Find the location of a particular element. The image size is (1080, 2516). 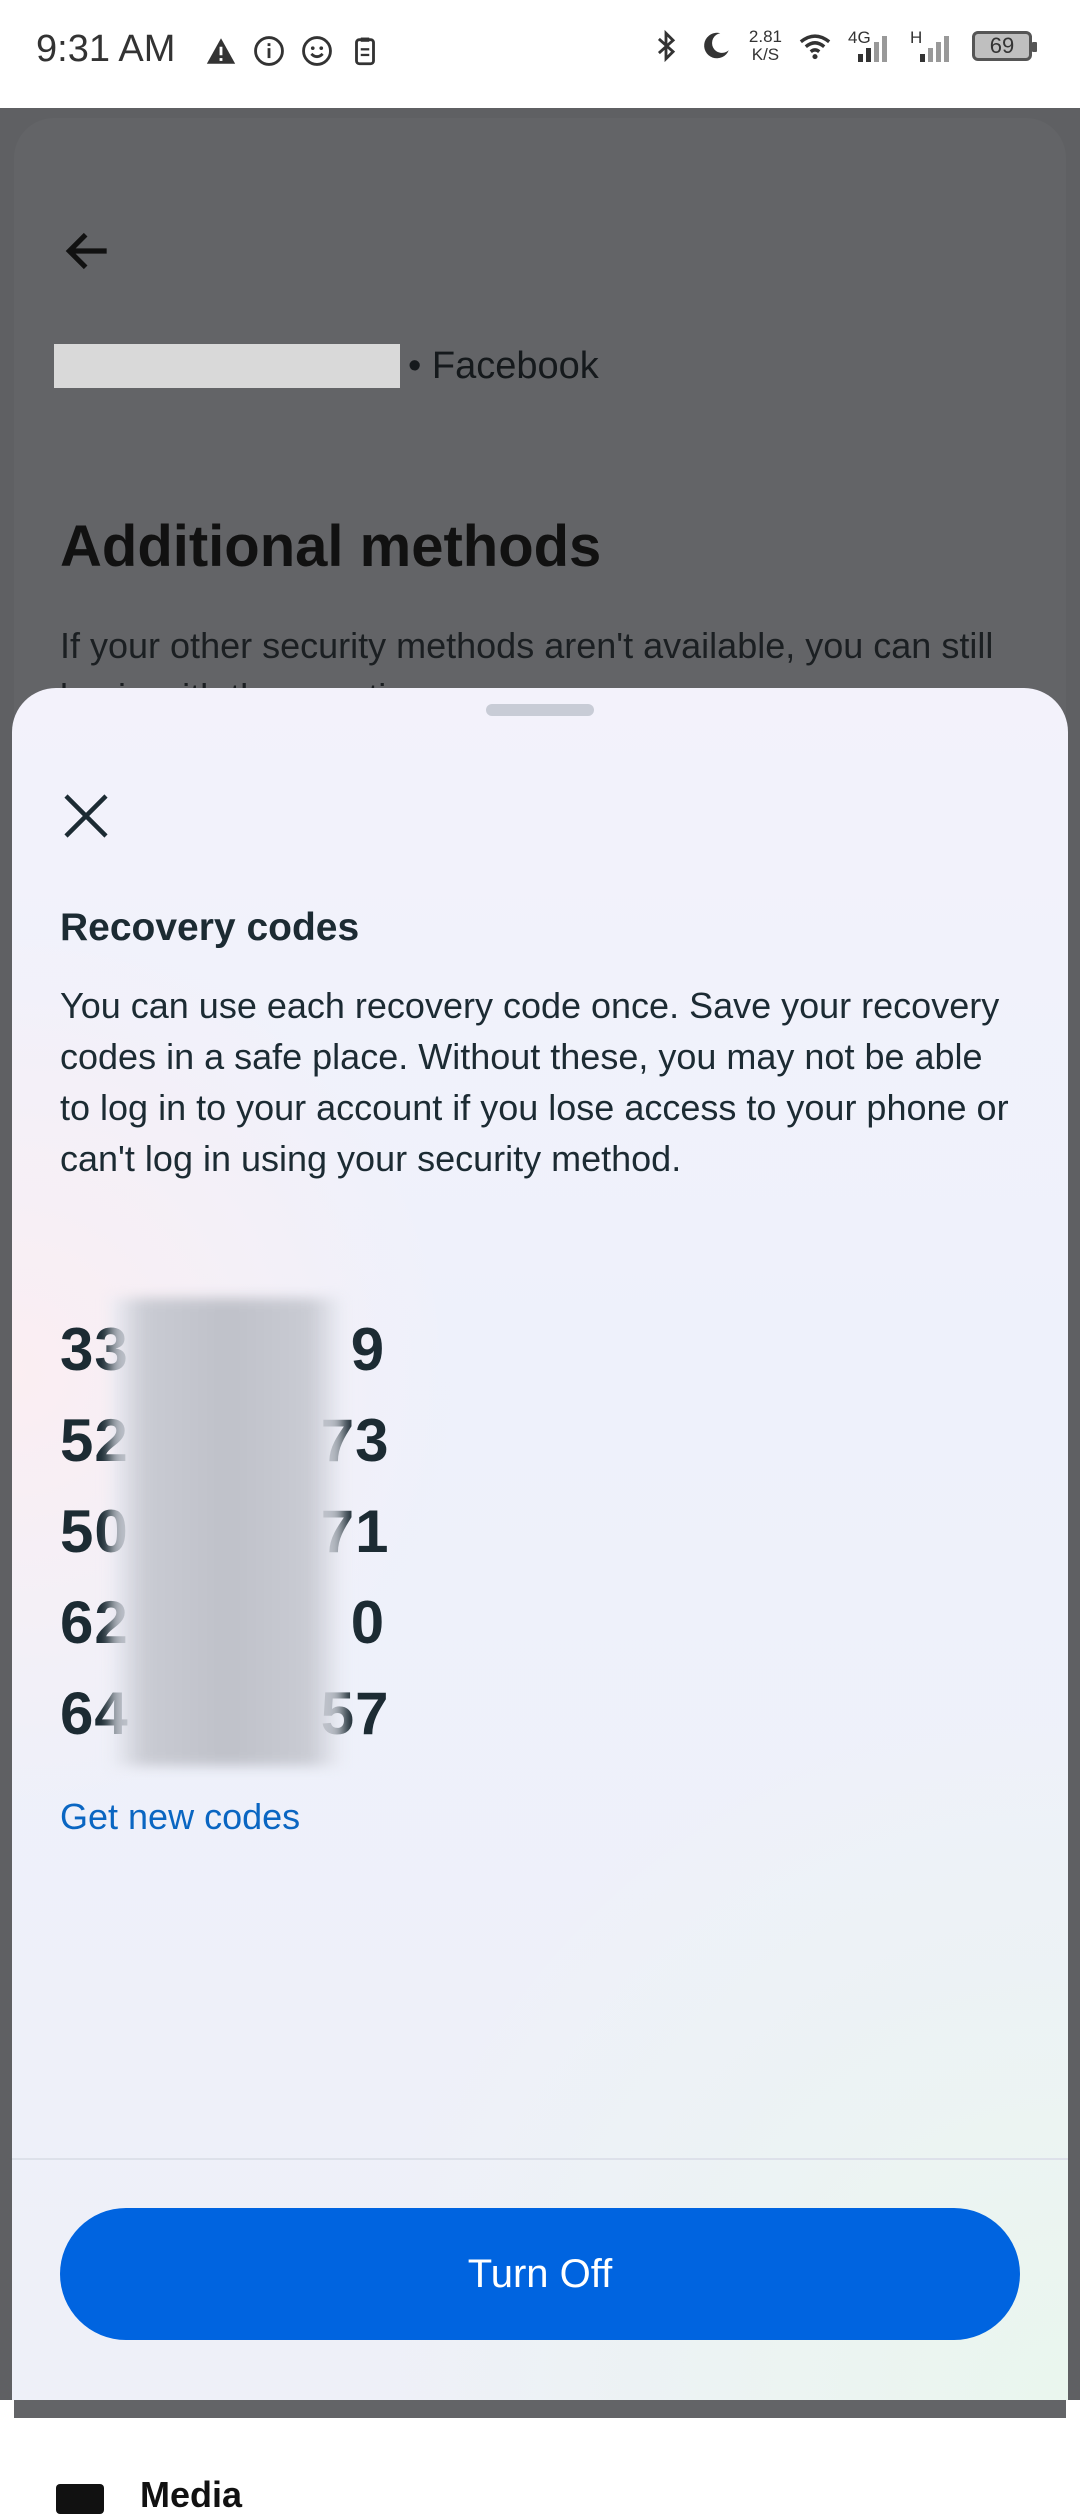

sheet-drag-handle is located at coordinates (540, 710).